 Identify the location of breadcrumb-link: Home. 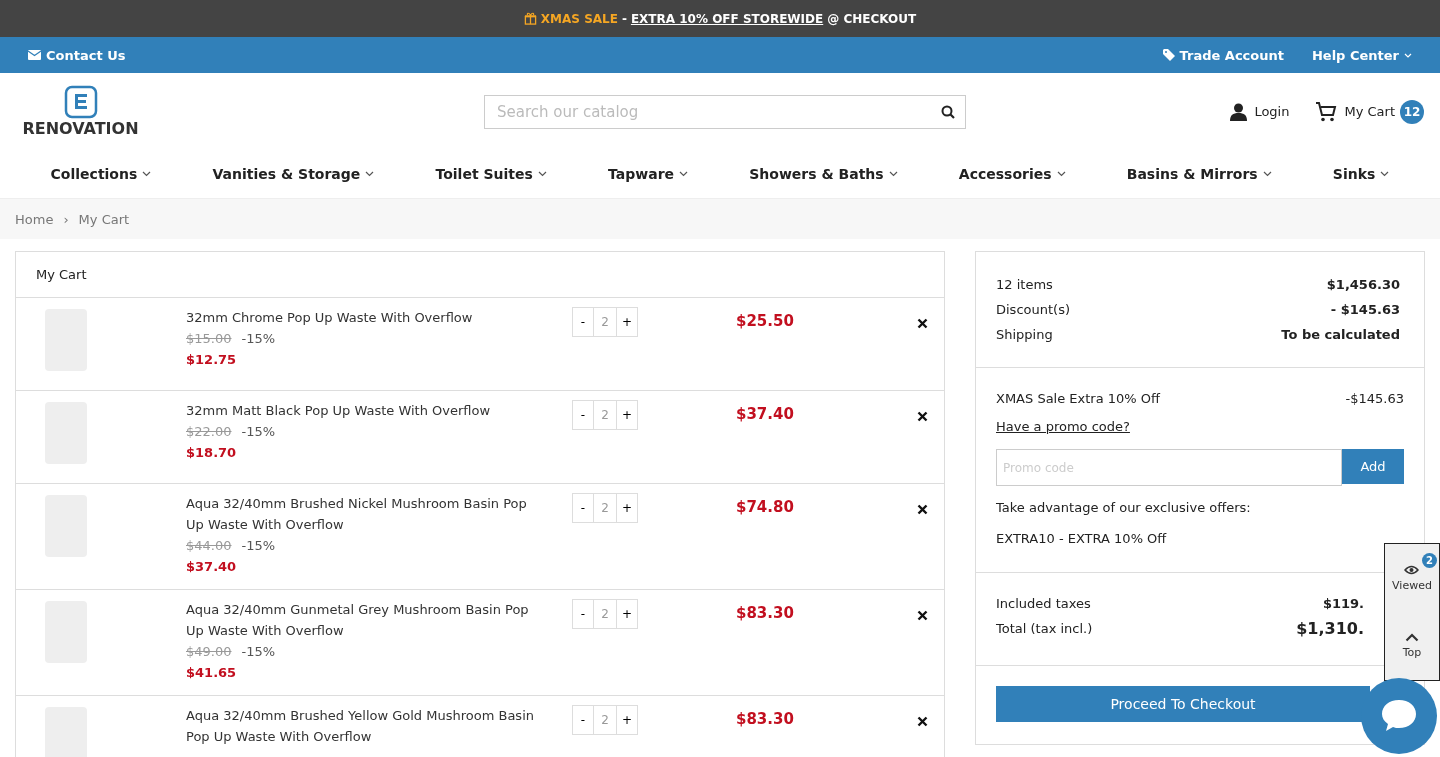
(34, 219).